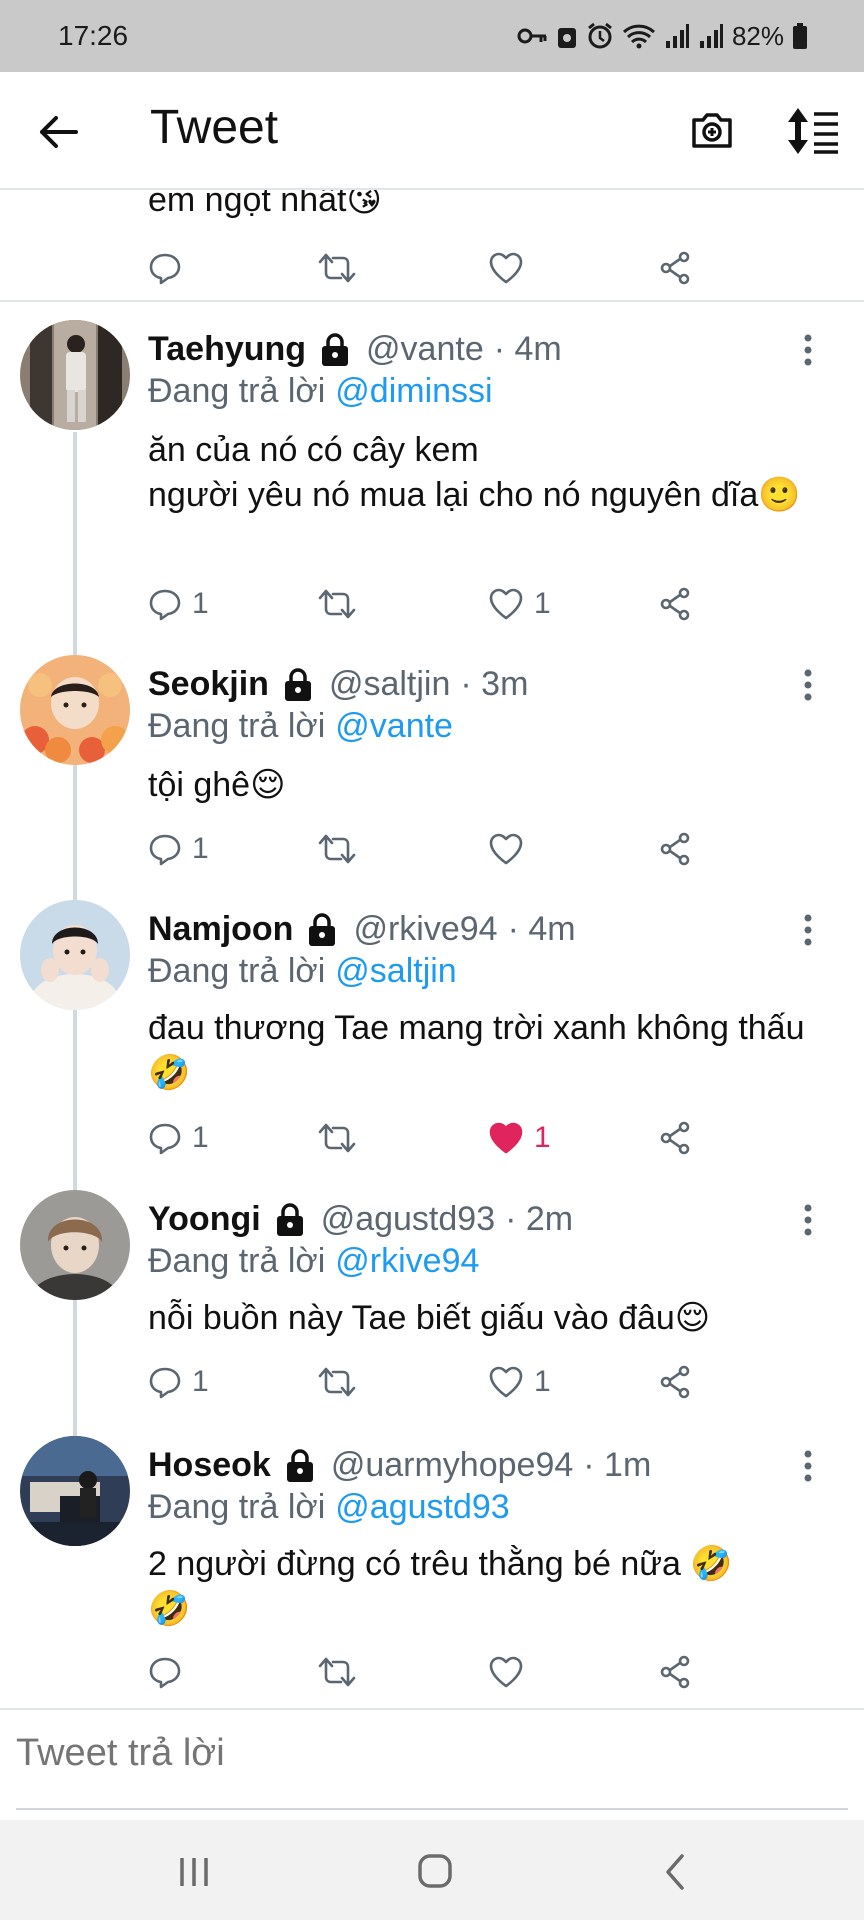 Image resolution: width=864 pixels, height=1920 pixels. What do you see at coordinates (58, 132) in the screenshot?
I see `arrow-left-icon` at bounding box center [58, 132].